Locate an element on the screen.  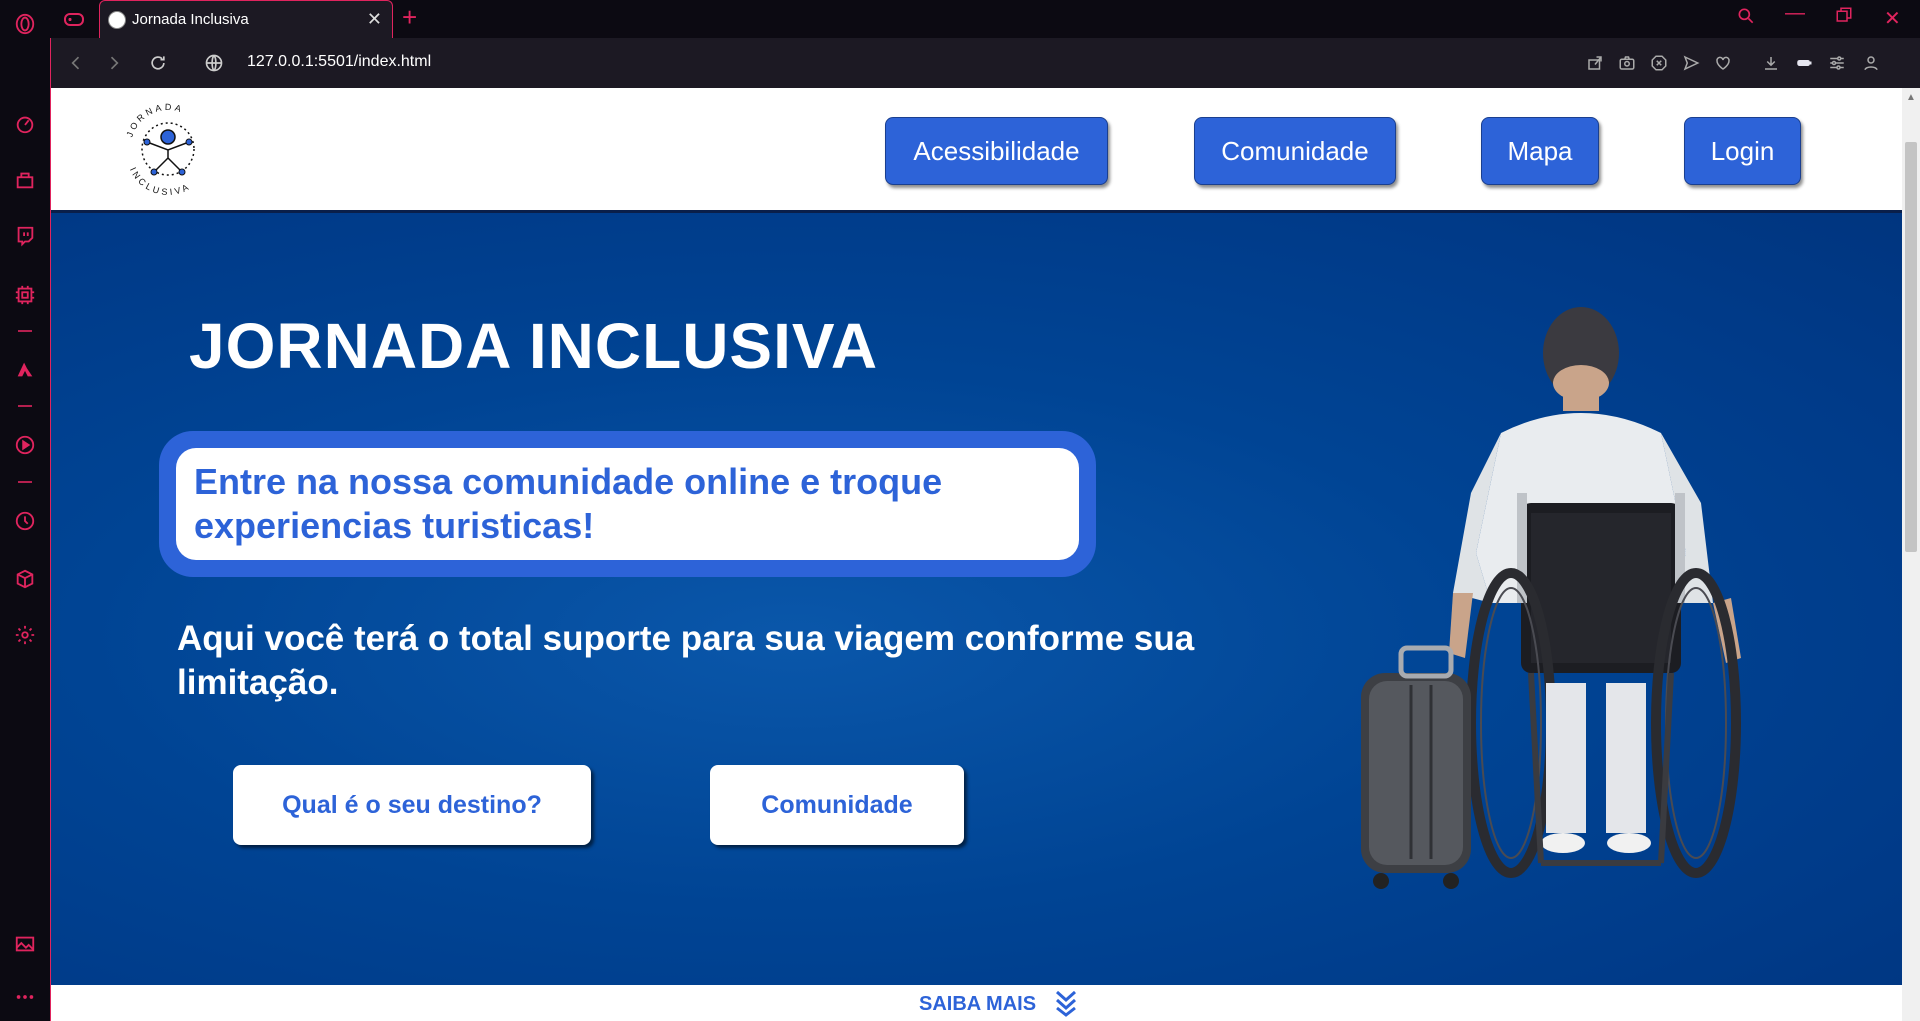
download-icon is located at coordinates (1771, 63).